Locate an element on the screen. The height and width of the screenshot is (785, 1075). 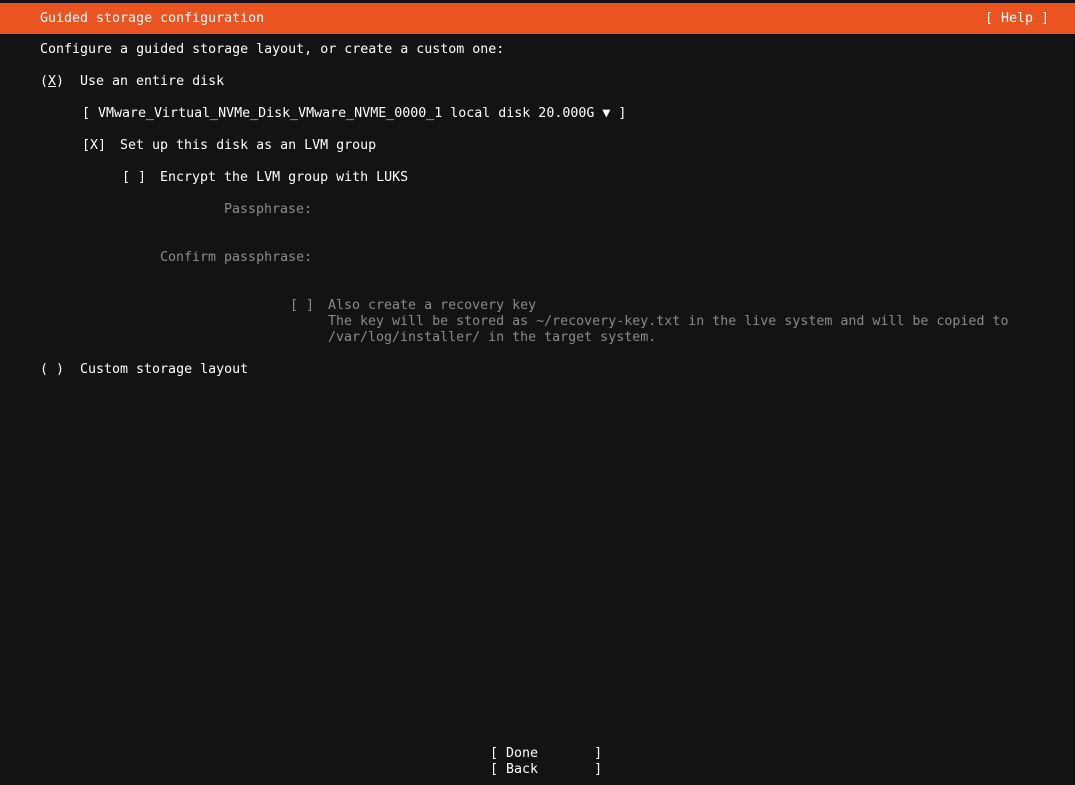
title-bar: Guided storage configuration [ Help ] is located at coordinates (537, 18).